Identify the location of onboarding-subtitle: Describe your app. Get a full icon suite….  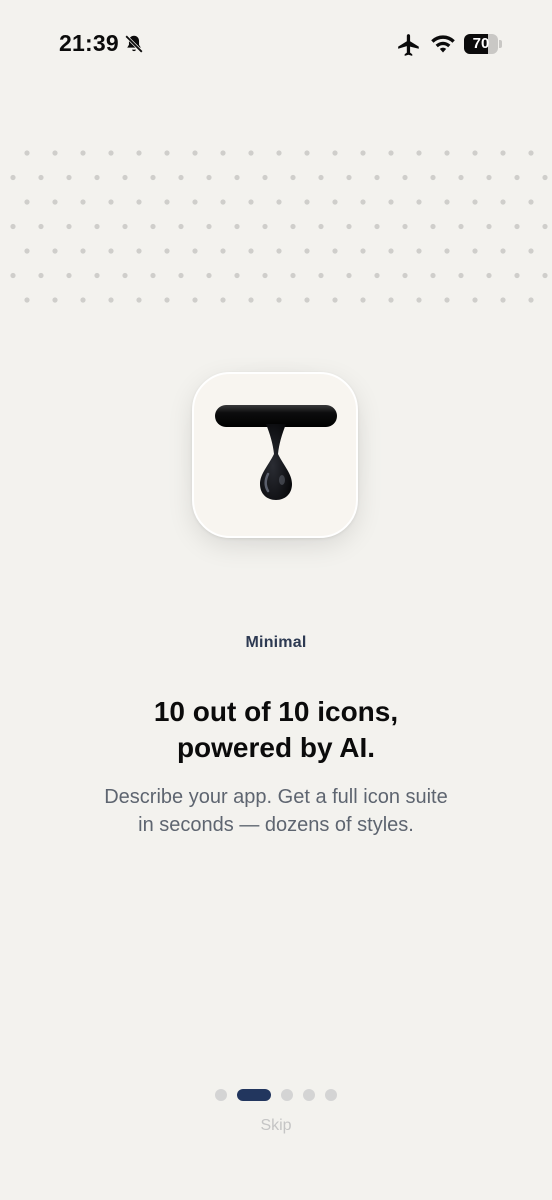
(276, 811).